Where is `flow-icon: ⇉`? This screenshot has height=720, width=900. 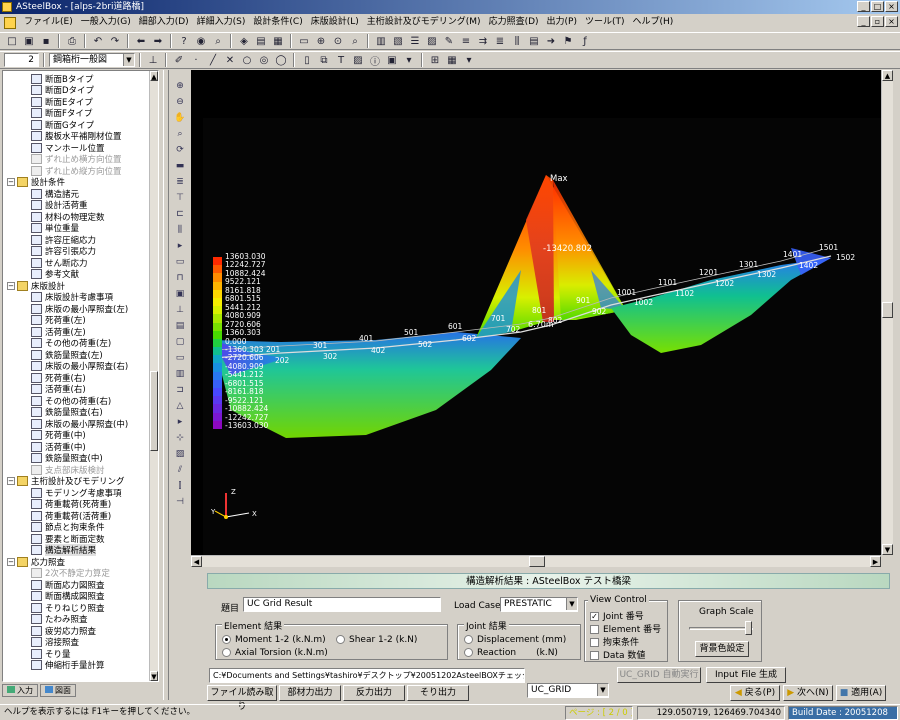
flow-icon: ⇉ is located at coordinates (483, 41).